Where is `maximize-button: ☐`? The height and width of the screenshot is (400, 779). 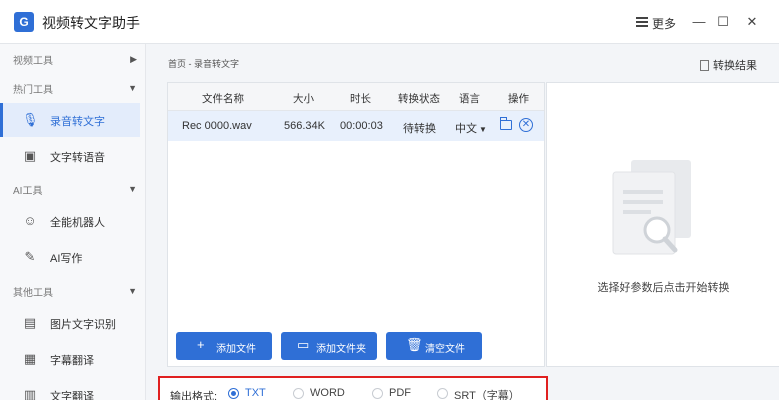
maximize-button: ☐ is located at coordinates (723, 22).